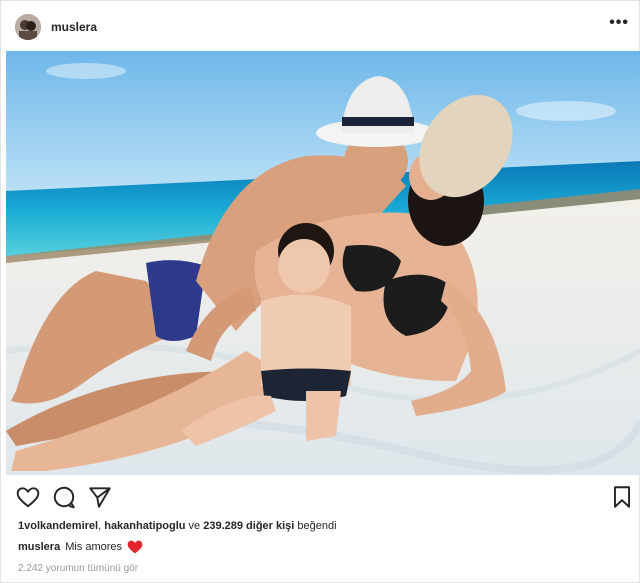  I want to click on bookmark-icon, so click(622, 497).